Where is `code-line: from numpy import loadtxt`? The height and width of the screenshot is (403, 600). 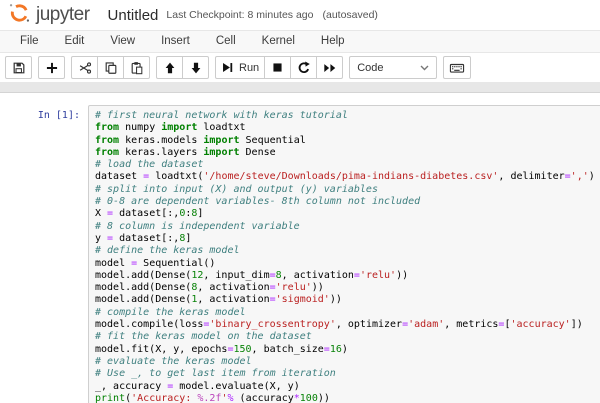
code-line: from numpy import loadtxt is located at coordinates (170, 128).